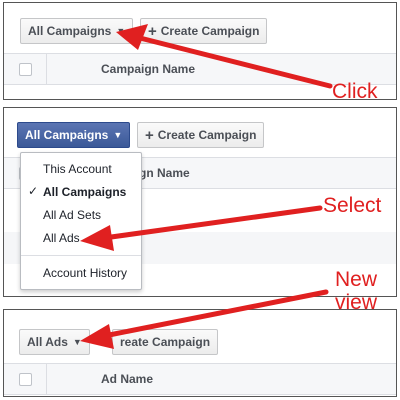 The width and height of the screenshot is (400, 400). What do you see at coordinates (81, 255) in the screenshot?
I see `menu-separator` at bounding box center [81, 255].